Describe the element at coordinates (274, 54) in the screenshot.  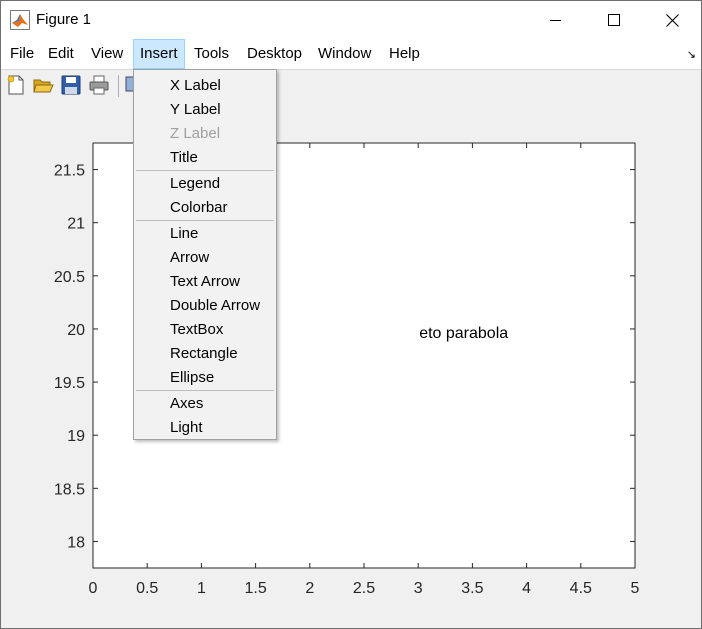
I see `menu-desktop: Desktop` at that location.